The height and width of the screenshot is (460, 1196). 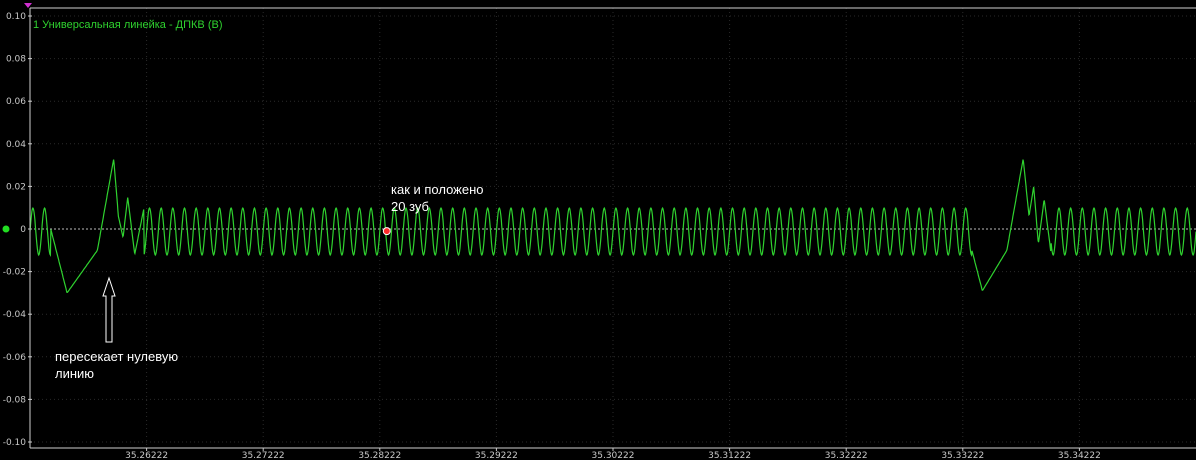 What do you see at coordinates (15, 315) in the screenshot?
I see `y-tick-label: -0.04` at bounding box center [15, 315].